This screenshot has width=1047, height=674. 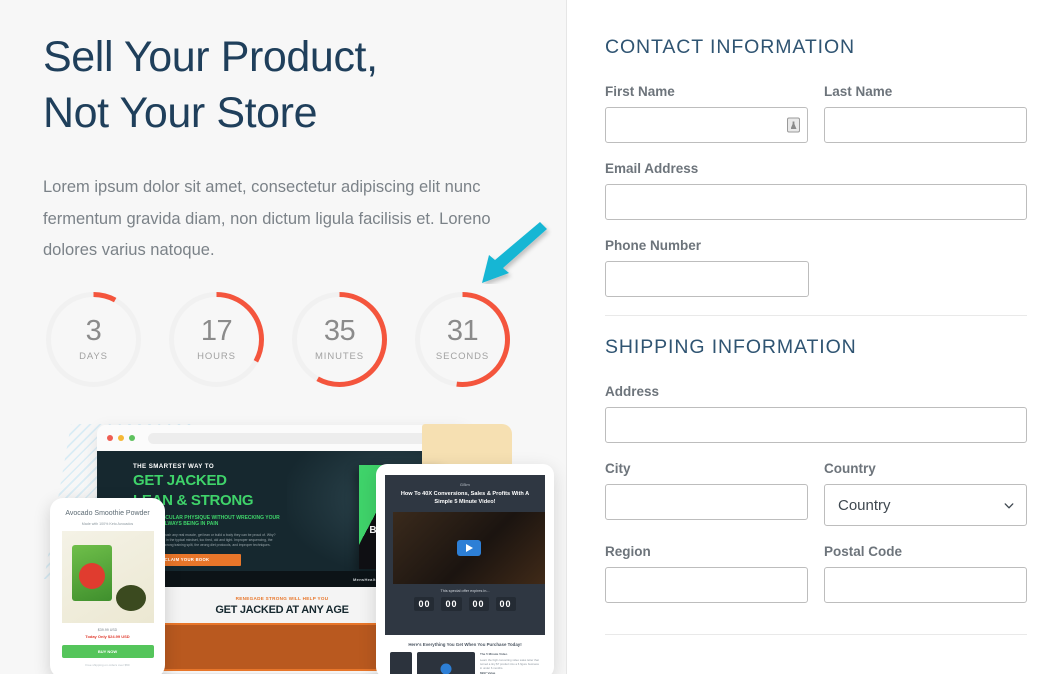 What do you see at coordinates (618, 468) in the screenshot?
I see `city-label: City` at bounding box center [618, 468].